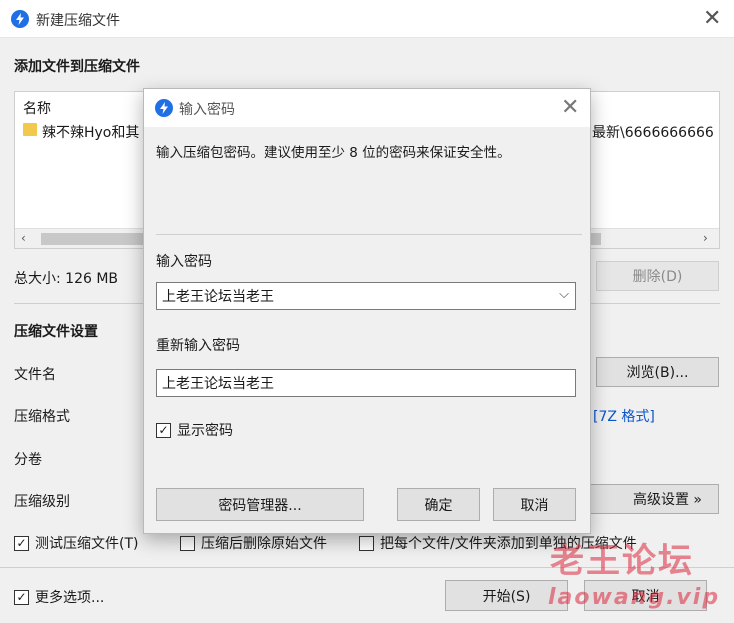  What do you see at coordinates (570, 108) in the screenshot?
I see `dialog-close-icon: ✕` at bounding box center [570, 108].